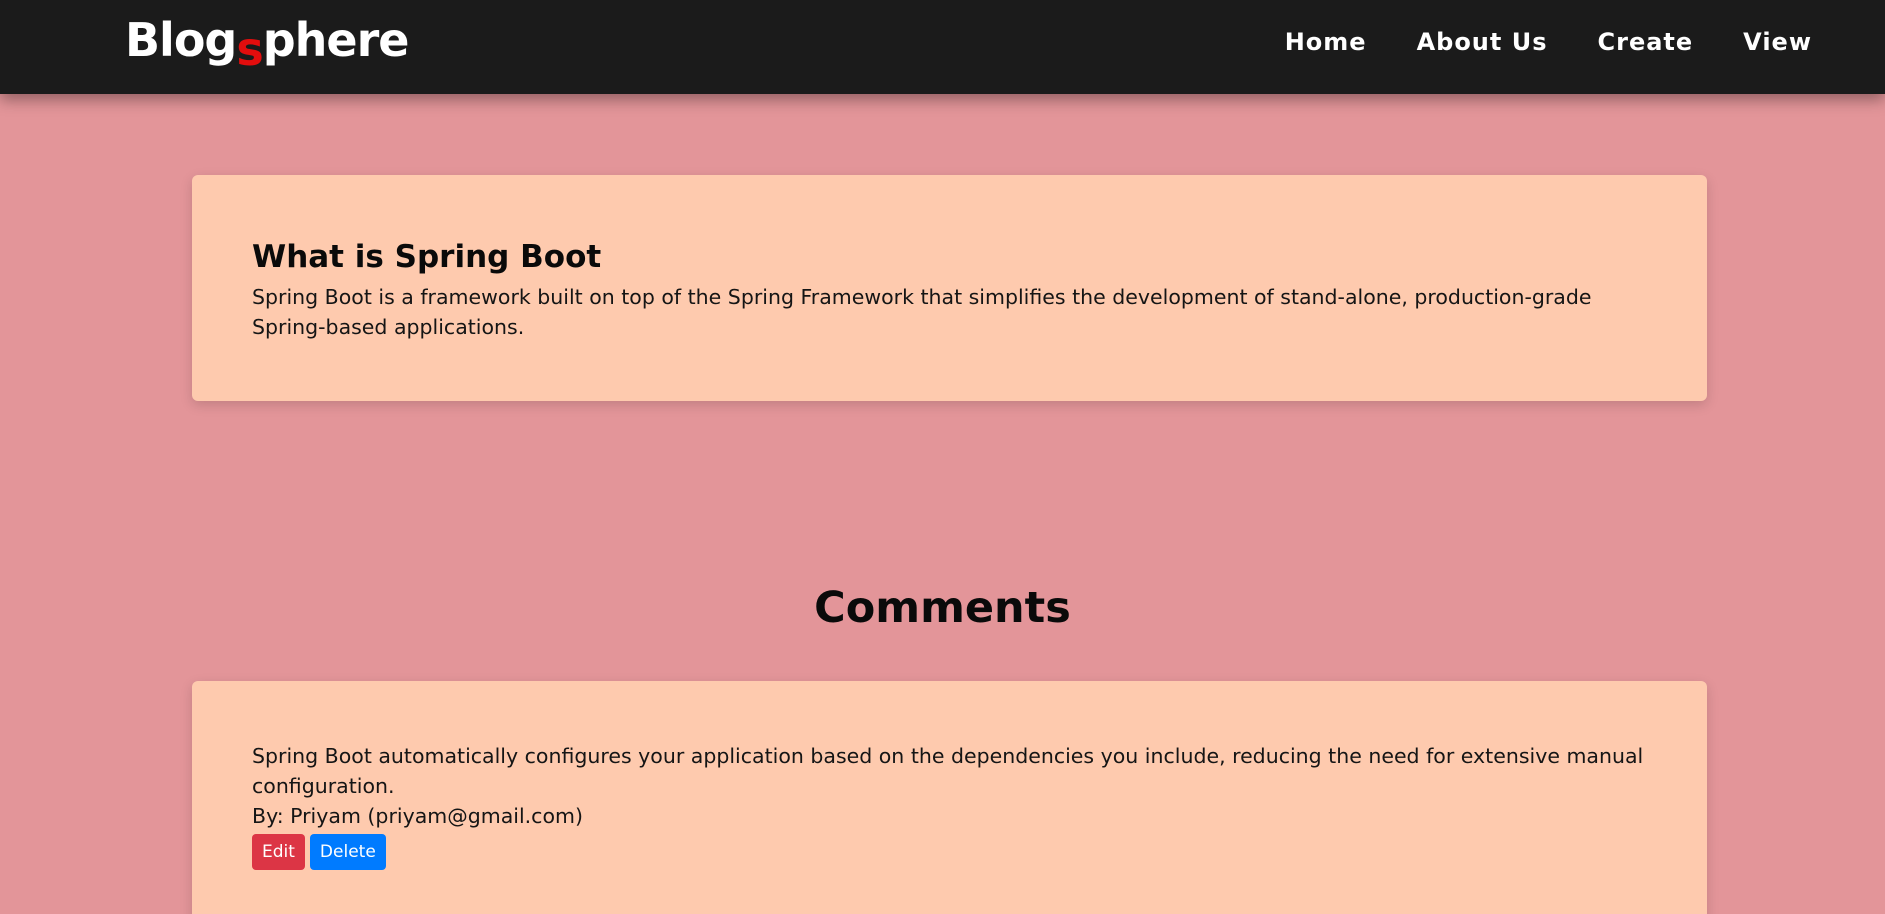 This screenshot has width=1885, height=914. Describe the element at coordinates (181, 40) in the screenshot. I see `brand-text-start: Blog` at that location.